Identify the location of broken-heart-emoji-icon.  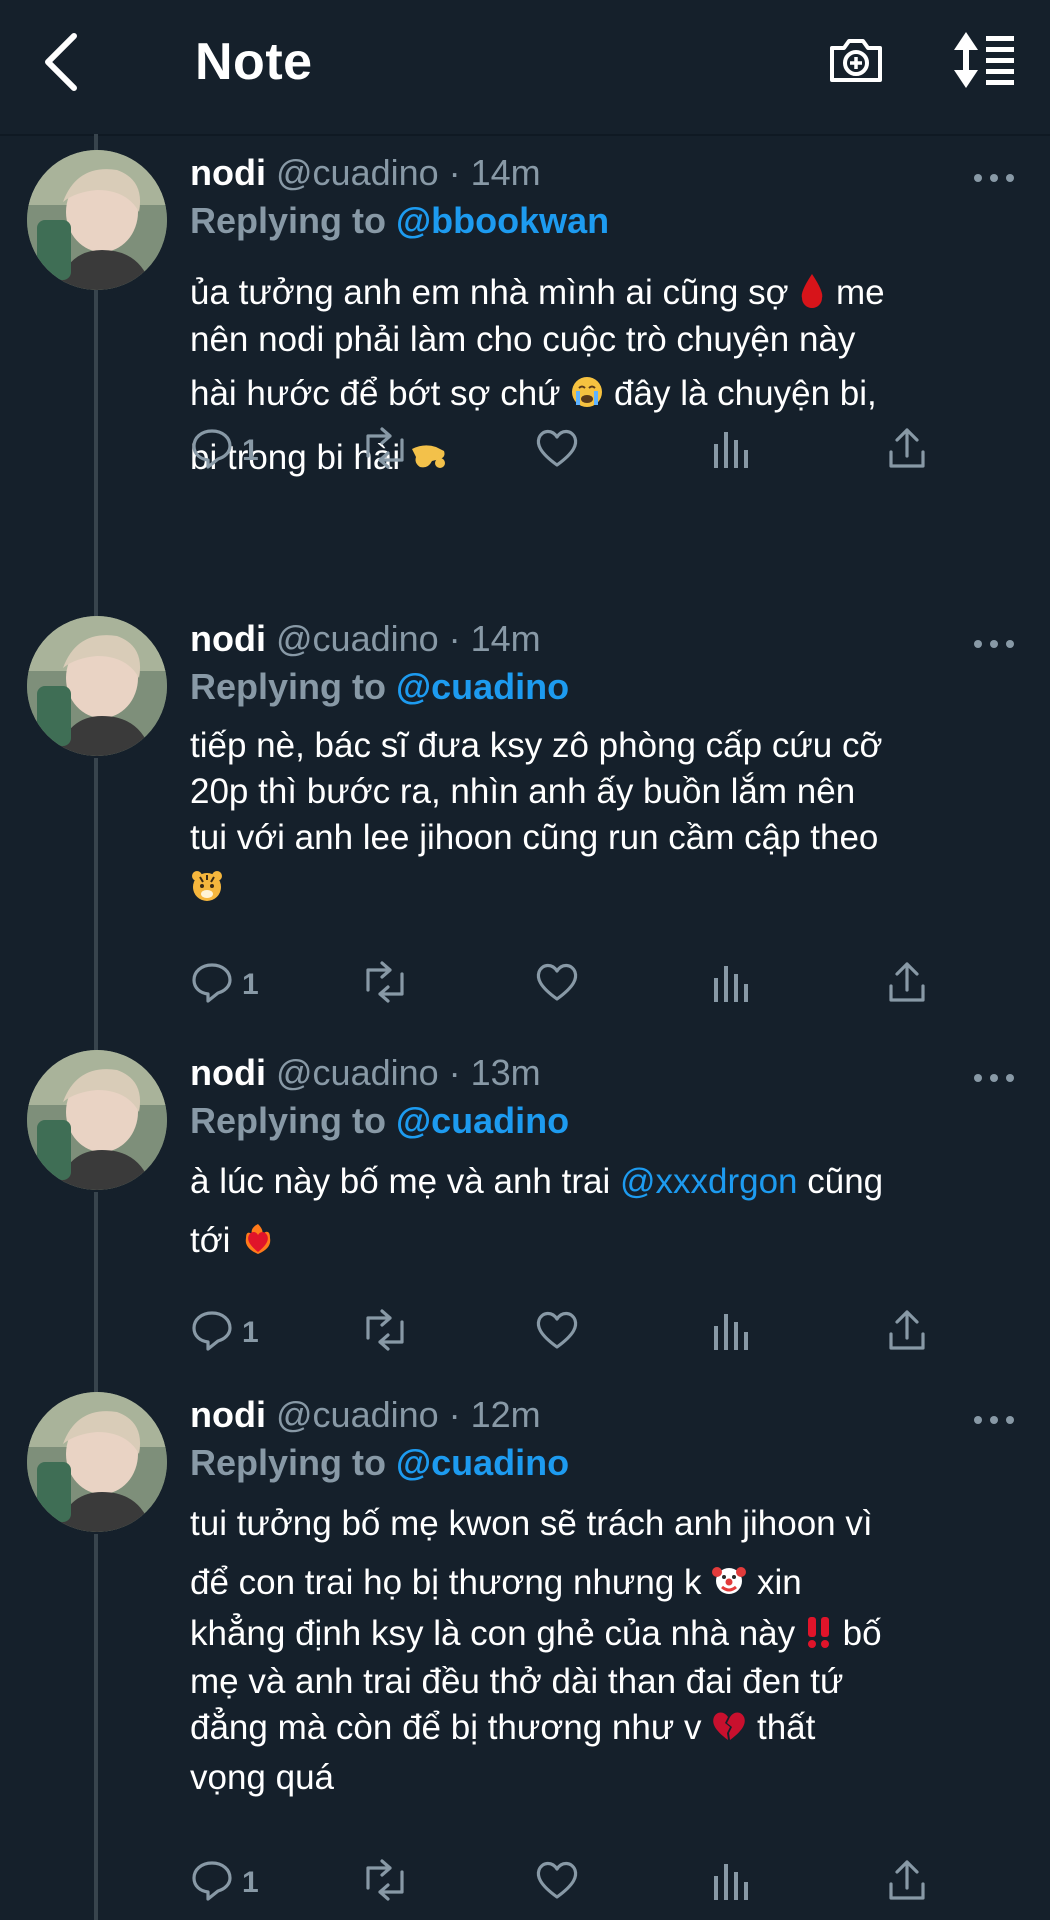
(729, 1730).